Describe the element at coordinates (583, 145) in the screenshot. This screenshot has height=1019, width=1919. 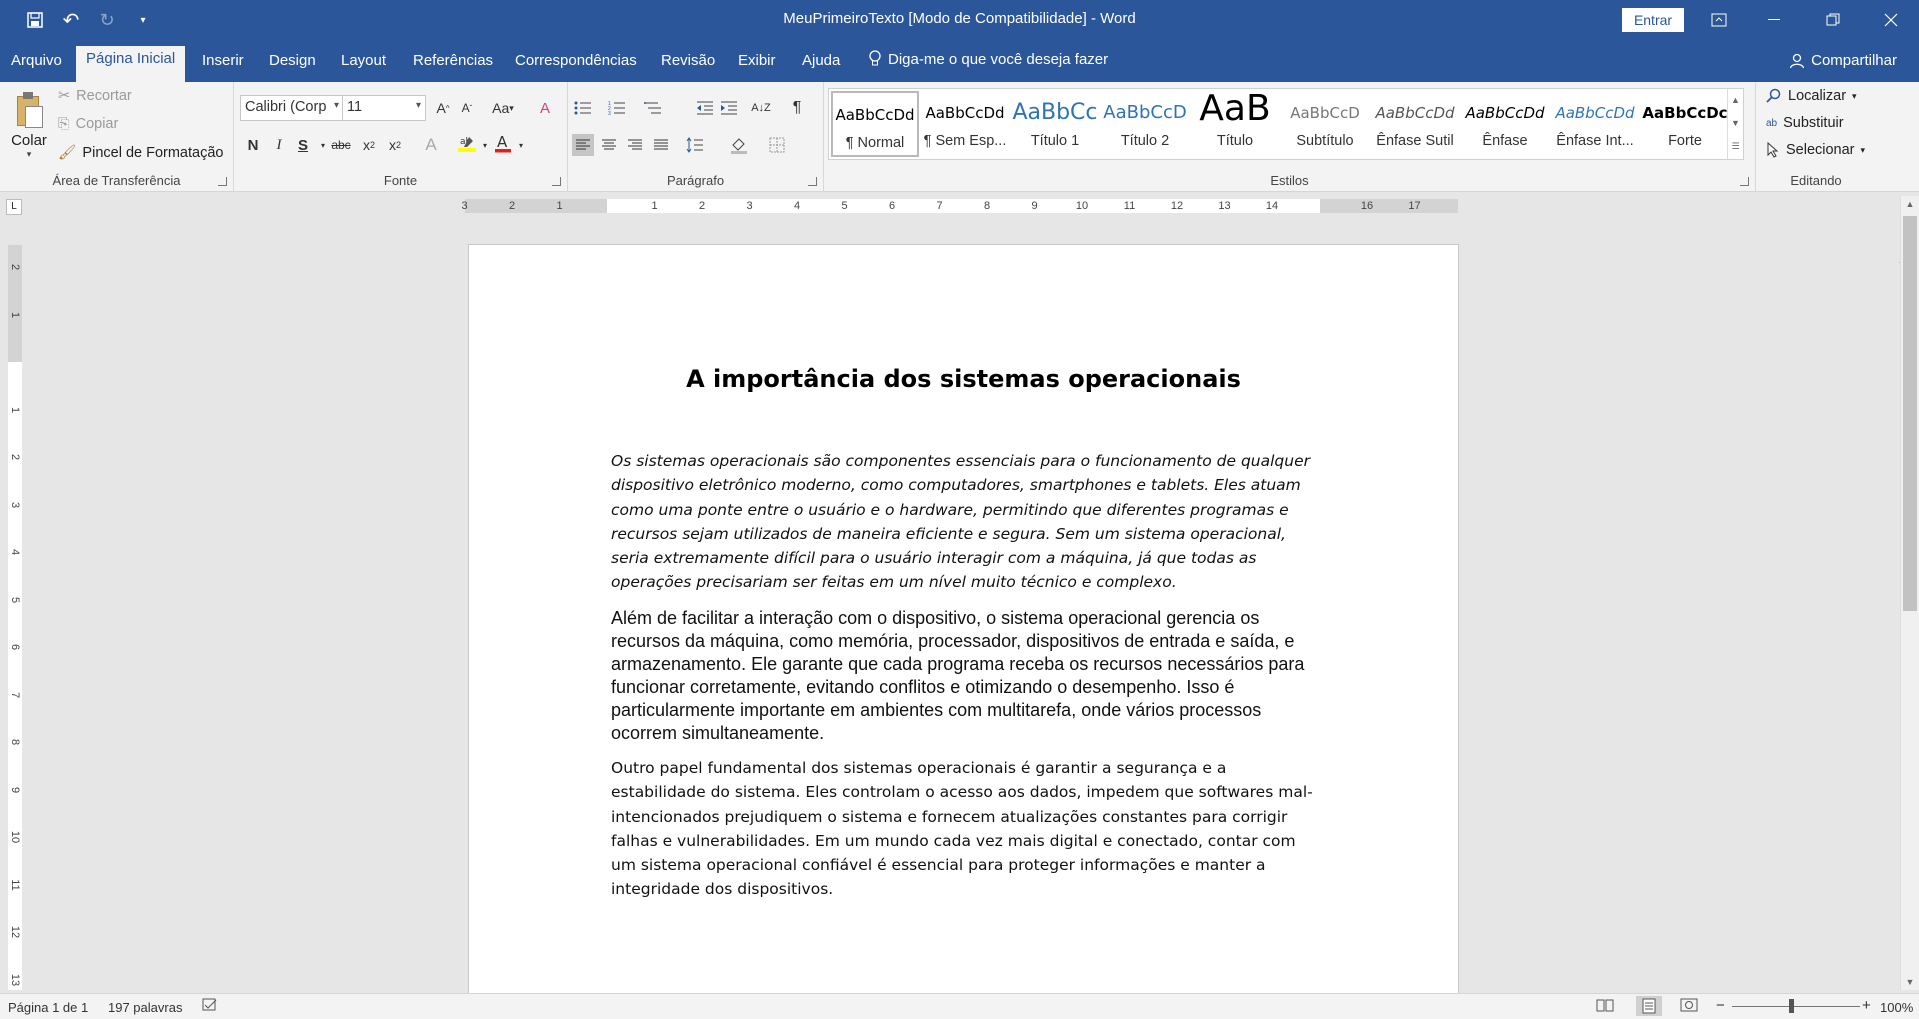
I see `align-left-icon` at that location.